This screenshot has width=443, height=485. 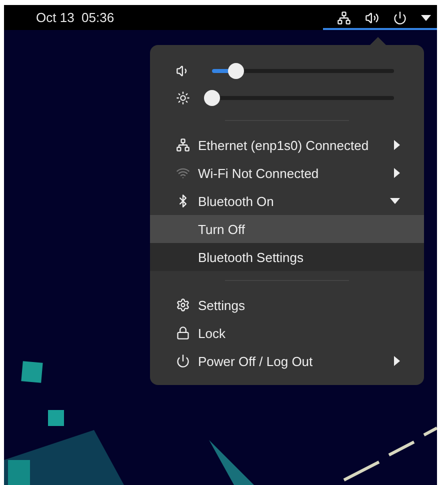 What do you see at coordinates (183, 333) in the screenshot?
I see `lock-icon` at bounding box center [183, 333].